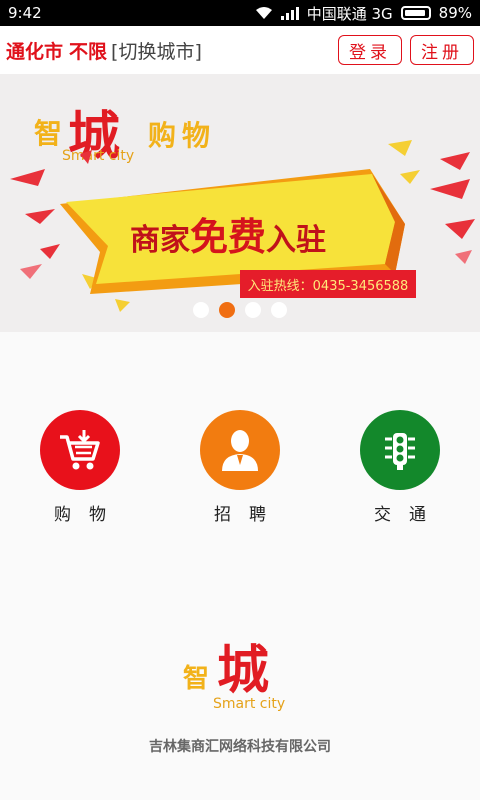 The width and height of the screenshot is (480, 800). I want to click on status-time: 9:42, so click(25, 13).